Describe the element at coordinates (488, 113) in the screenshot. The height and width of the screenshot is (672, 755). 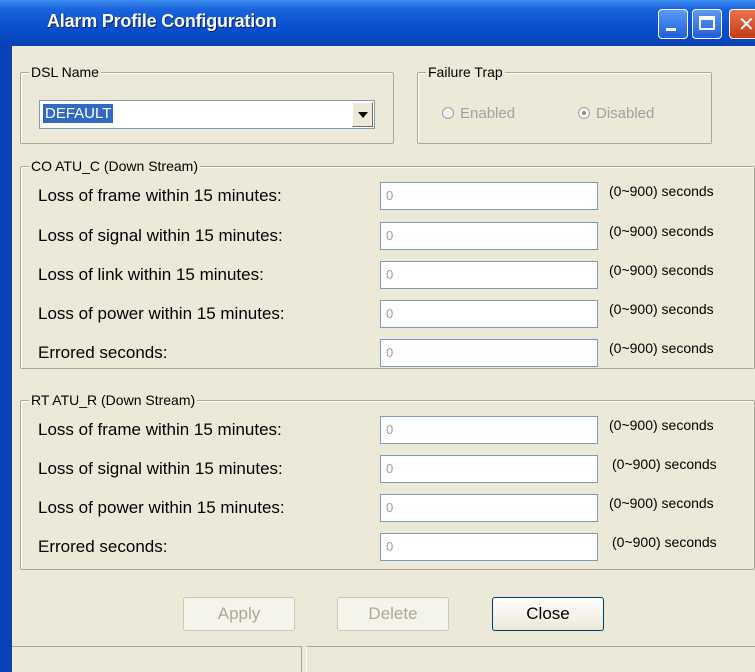
I see `enabled-label: Enabled` at that location.